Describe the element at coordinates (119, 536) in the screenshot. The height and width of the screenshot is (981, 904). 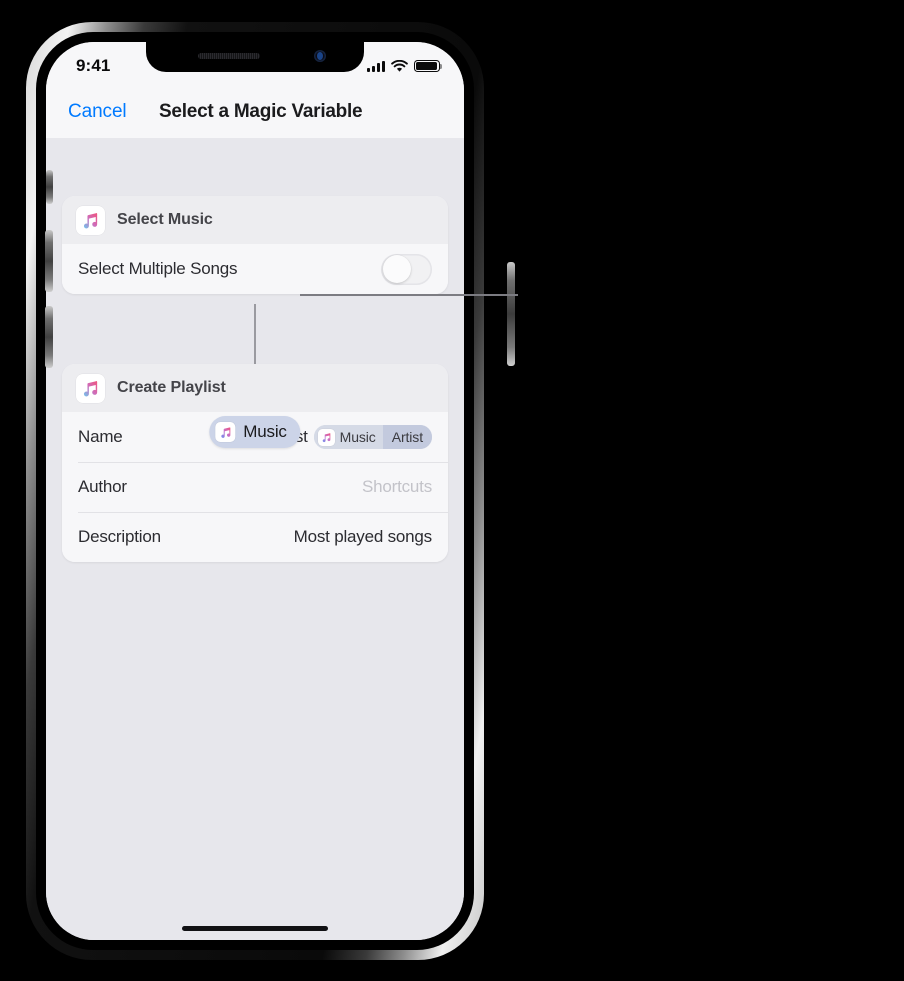
I see `row-label: Description` at that location.